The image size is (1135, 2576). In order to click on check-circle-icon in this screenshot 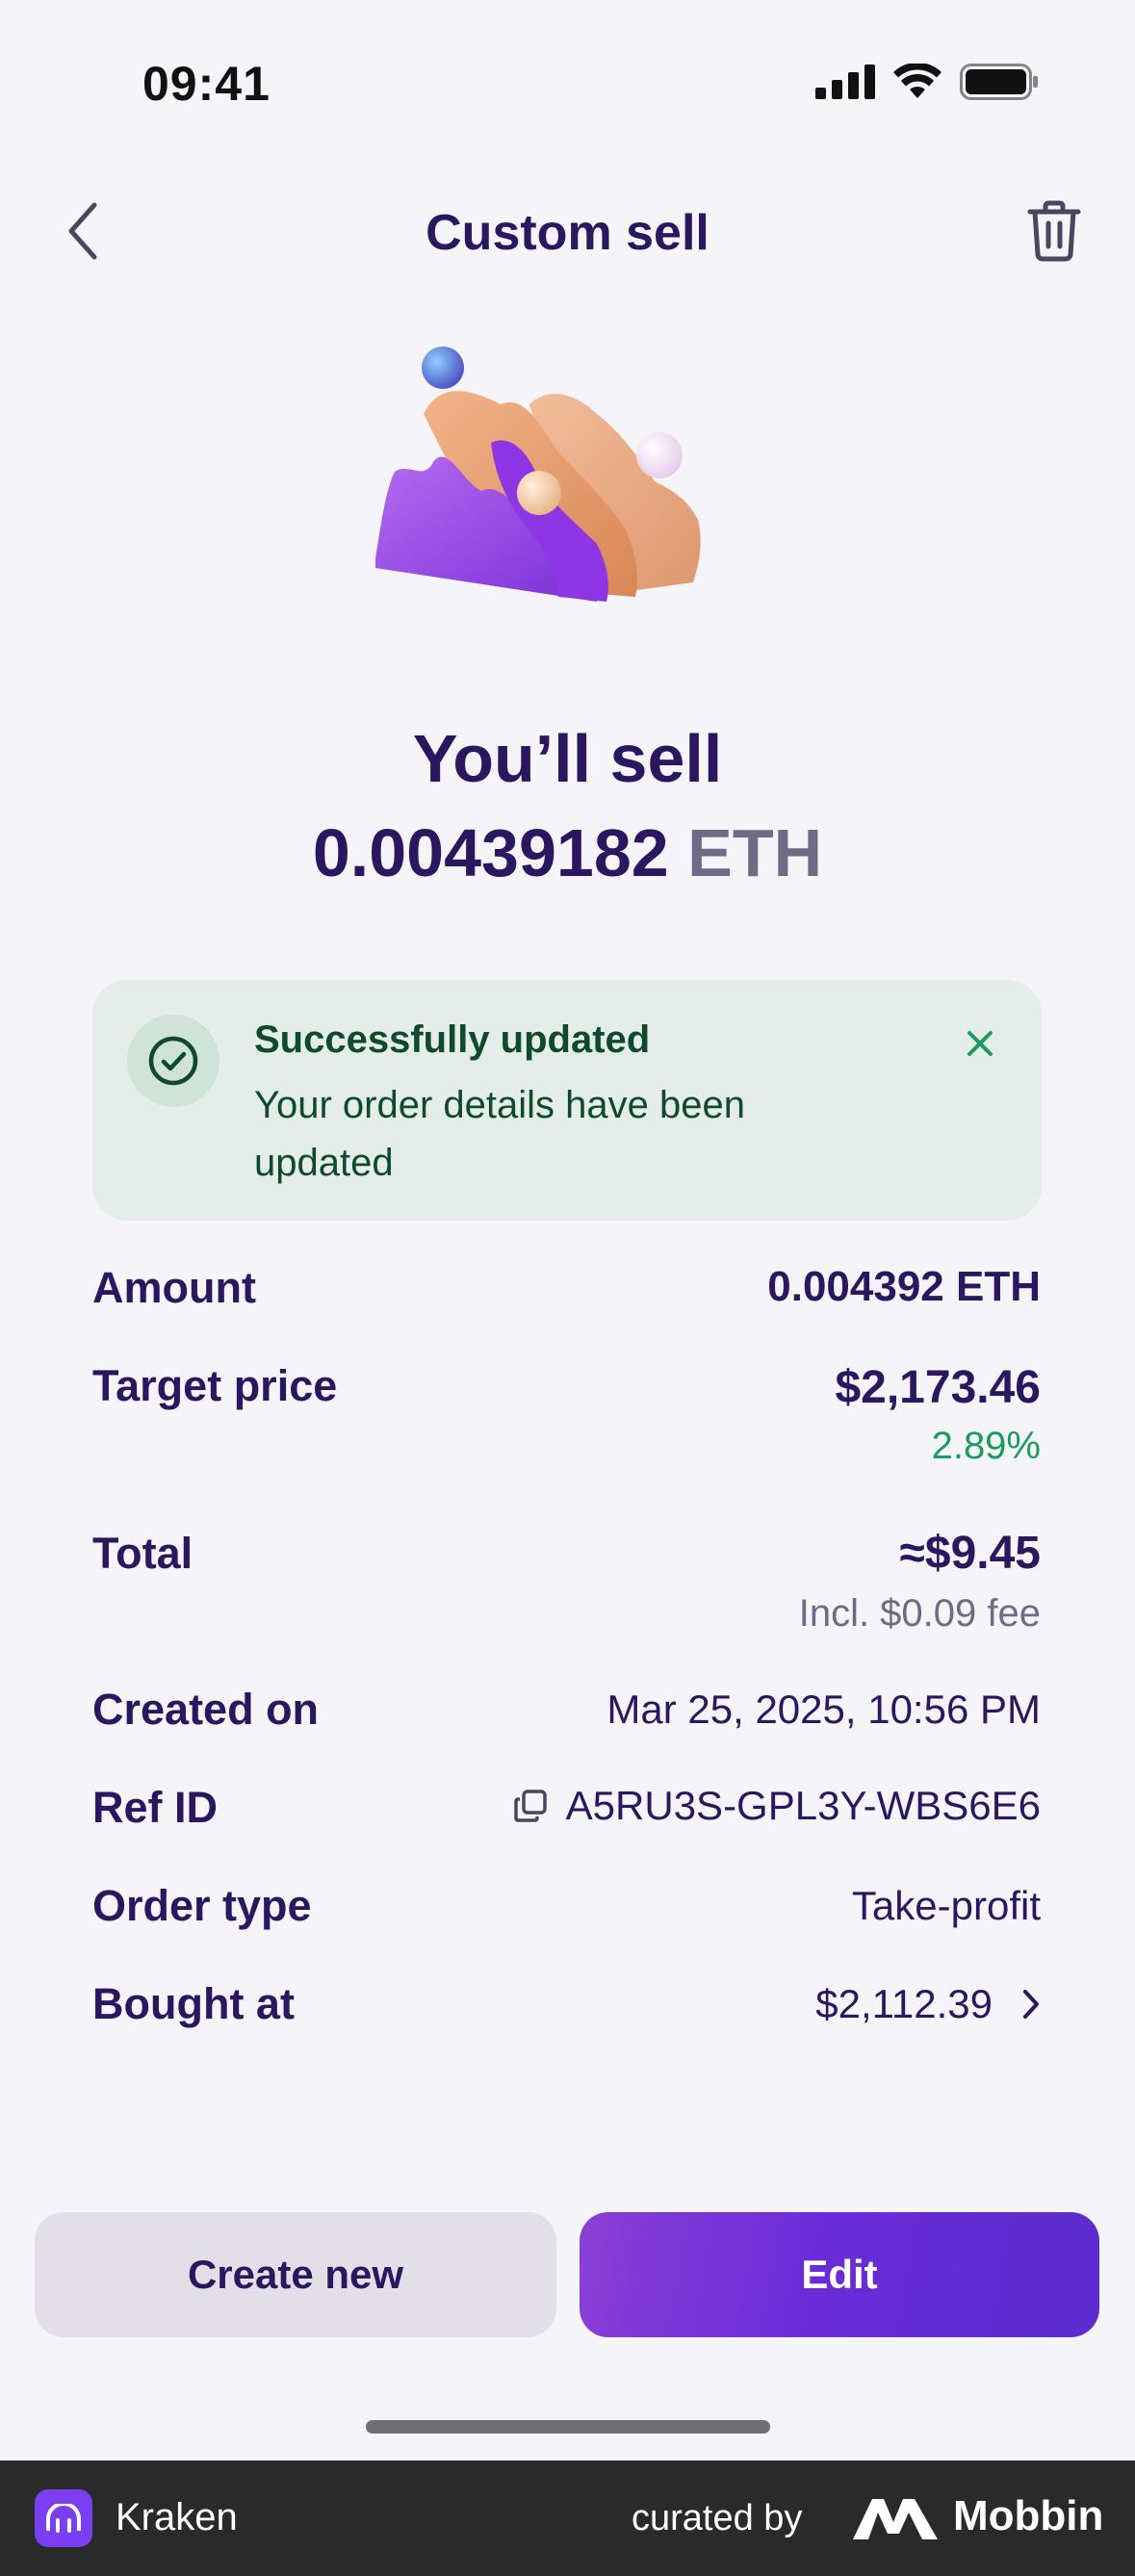, I will do `click(173, 1061)`.